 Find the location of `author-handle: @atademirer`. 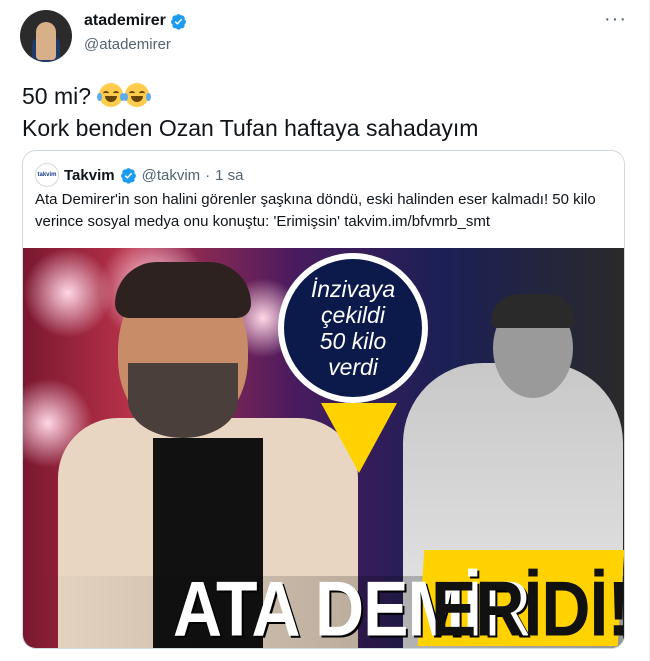

author-handle: @atademirer is located at coordinates (127, 44).